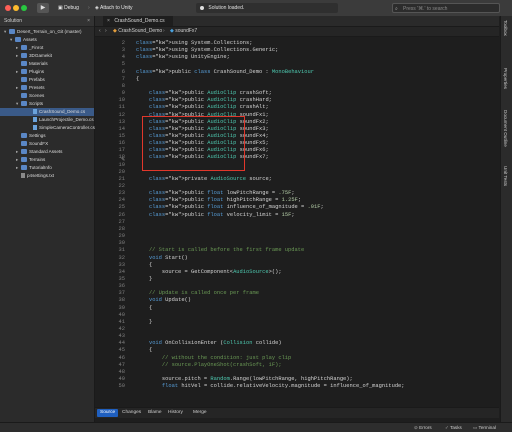  Describe the element at coordinates (108, 413) in the screenshot. I see `tab-source: Source` at that location.